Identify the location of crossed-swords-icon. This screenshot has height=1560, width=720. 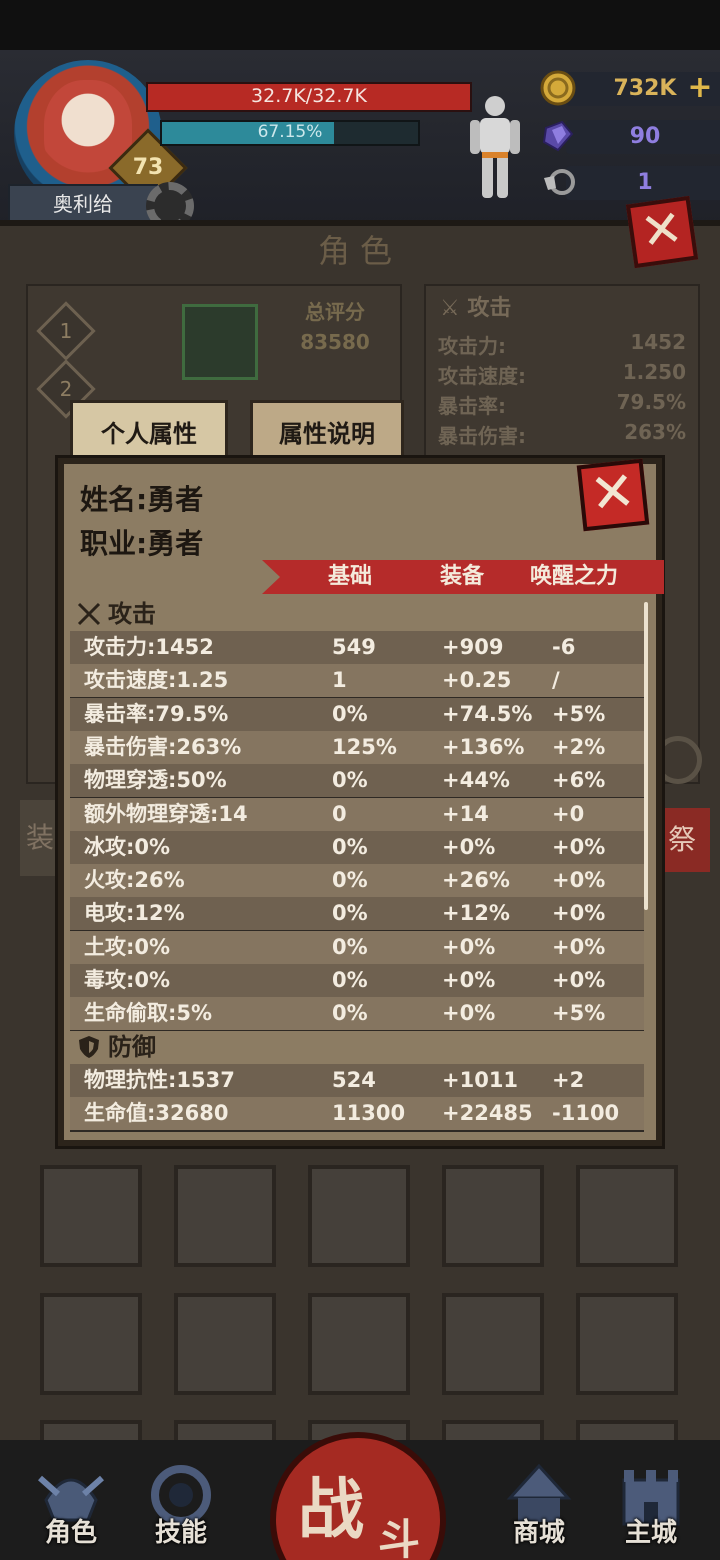
(89, 614).